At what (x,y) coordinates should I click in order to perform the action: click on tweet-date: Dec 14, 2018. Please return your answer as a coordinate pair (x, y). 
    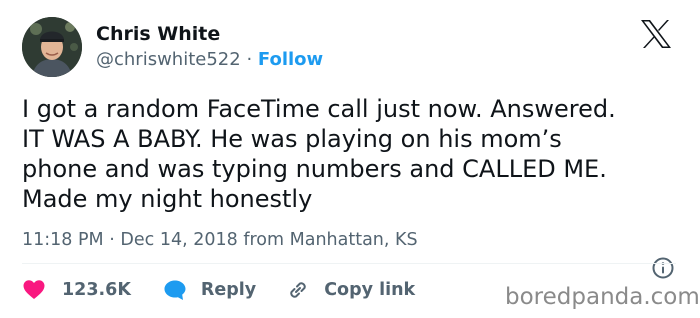
    Looking at the image, I should click on (178, 240).